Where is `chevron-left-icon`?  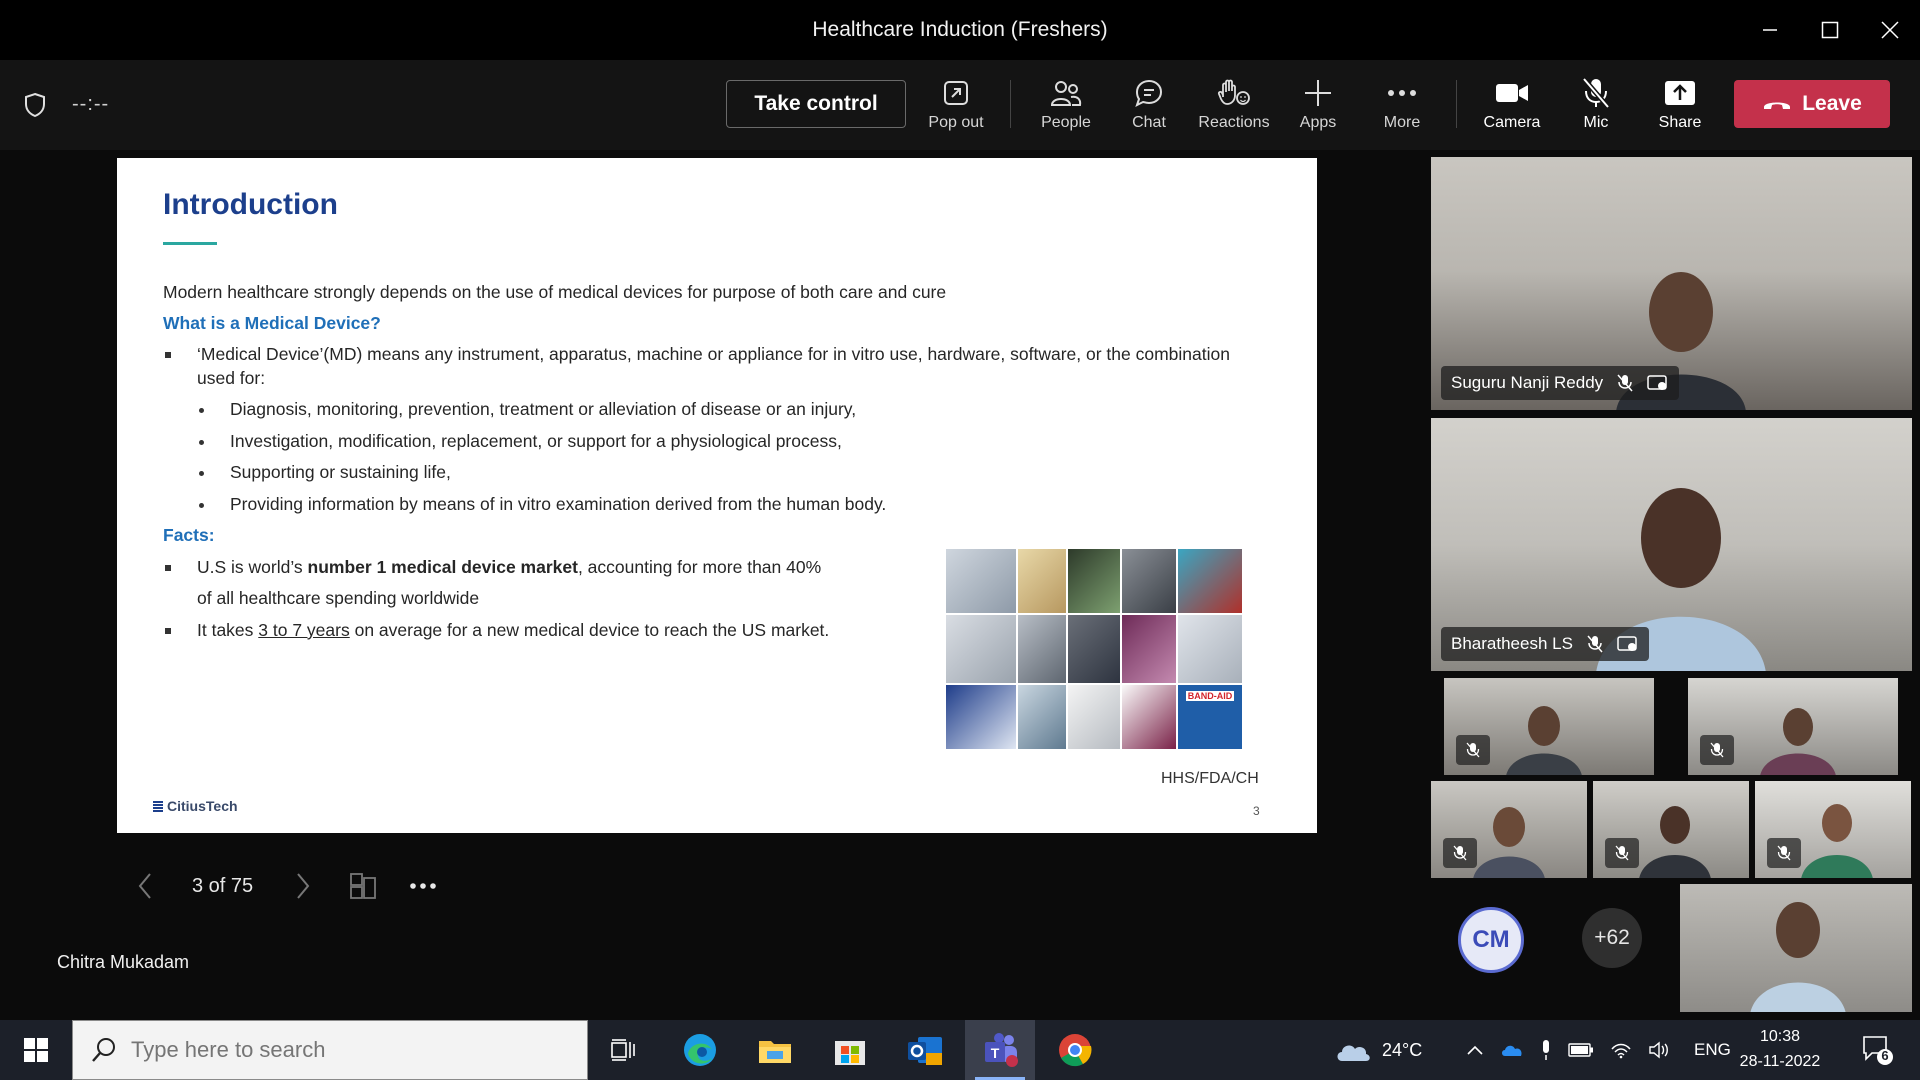 chevron-left-icon is located at coordinates (144, 886).